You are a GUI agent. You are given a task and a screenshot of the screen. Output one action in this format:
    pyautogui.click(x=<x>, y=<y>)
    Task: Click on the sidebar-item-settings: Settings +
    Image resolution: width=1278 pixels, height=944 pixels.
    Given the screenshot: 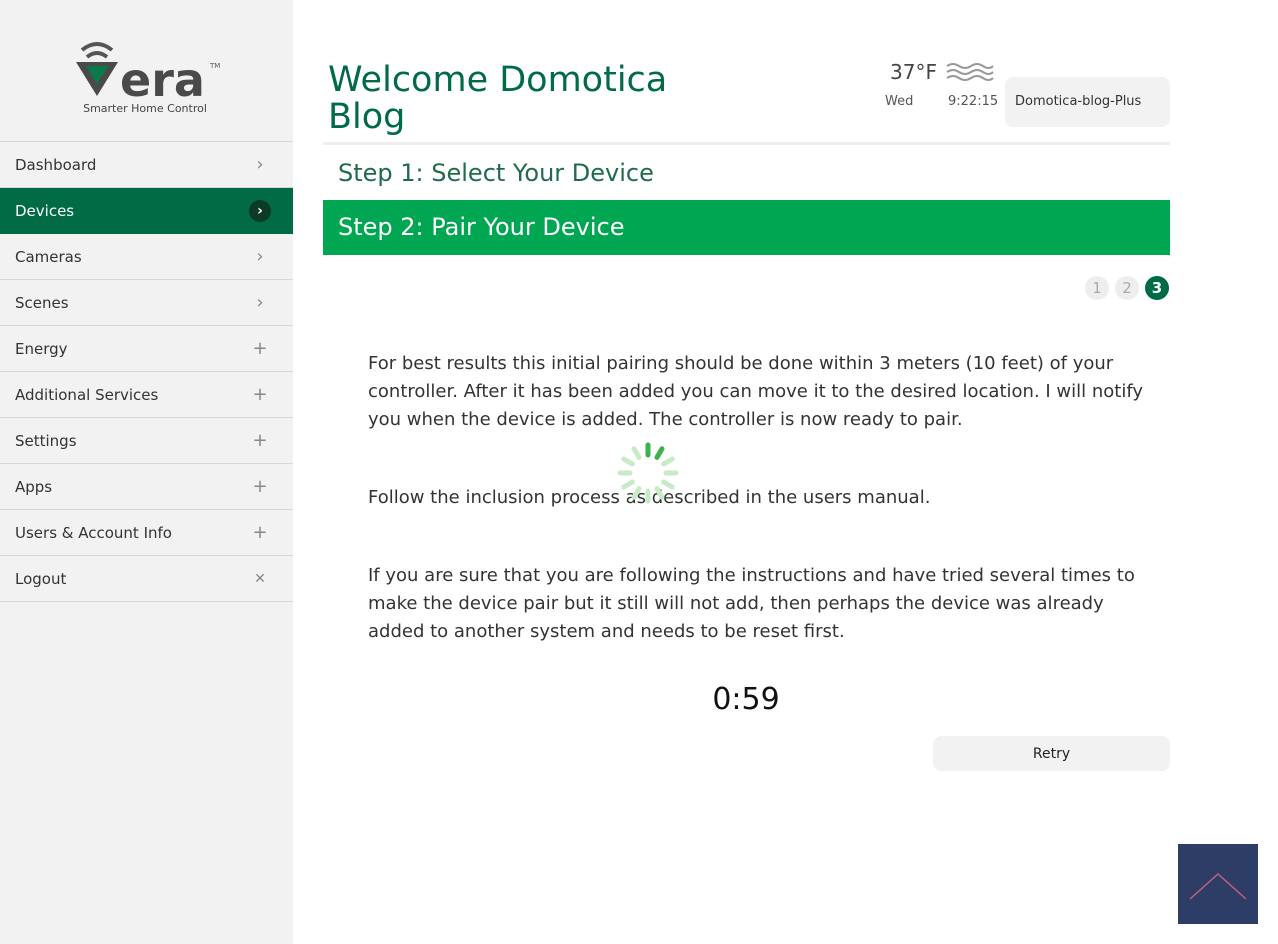 What is the action you would take?
    pyautogui.click(x=146, y=441)
    